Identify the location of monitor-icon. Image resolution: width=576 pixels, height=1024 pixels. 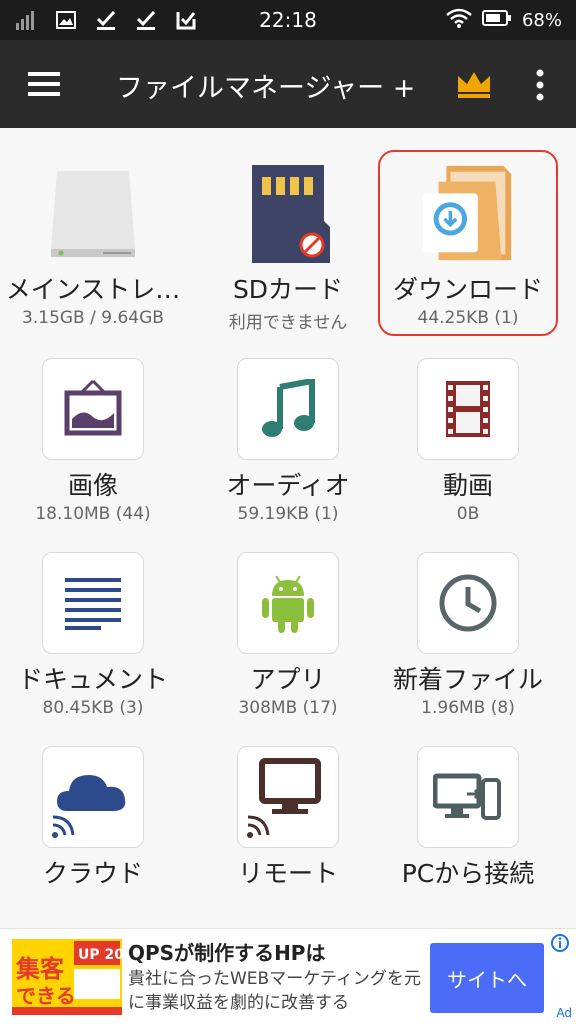
(288, 797).